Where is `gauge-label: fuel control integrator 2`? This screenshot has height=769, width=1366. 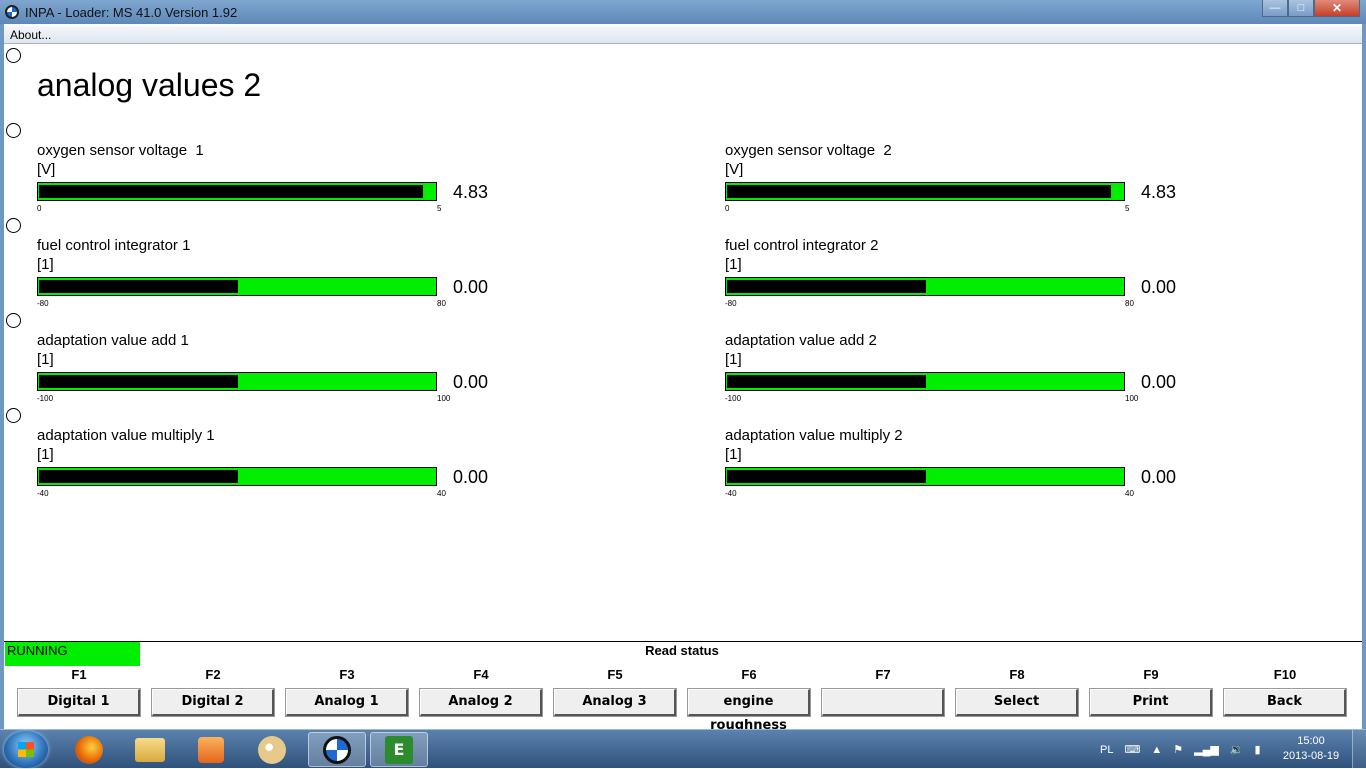 gauge-label: fuel control integrator 2 is located at coordinates (802, 245).